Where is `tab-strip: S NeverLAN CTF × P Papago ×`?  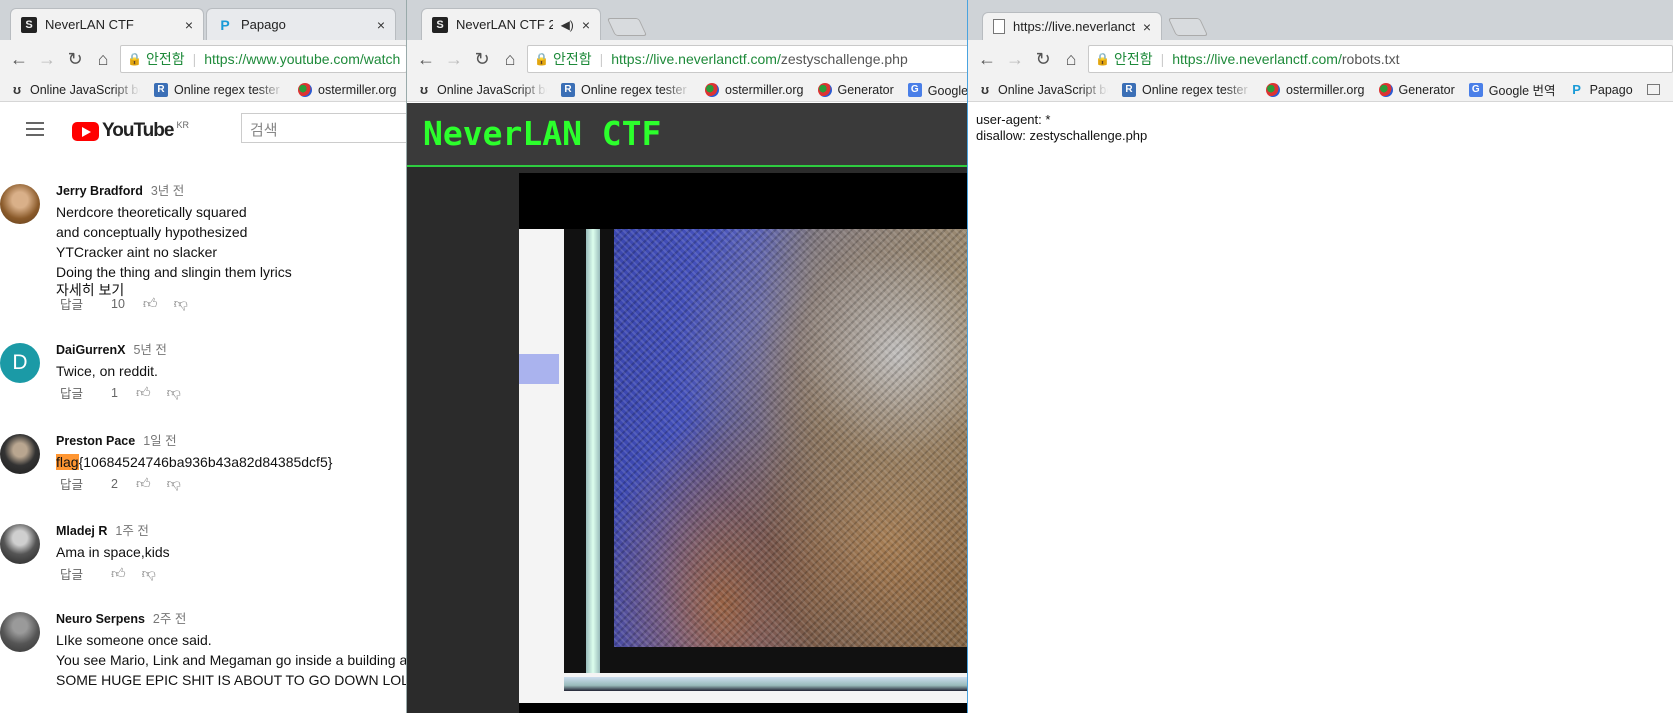 tab-strip: S NeverLAN CTF × P Papago × is located at coordinates (203, 20).